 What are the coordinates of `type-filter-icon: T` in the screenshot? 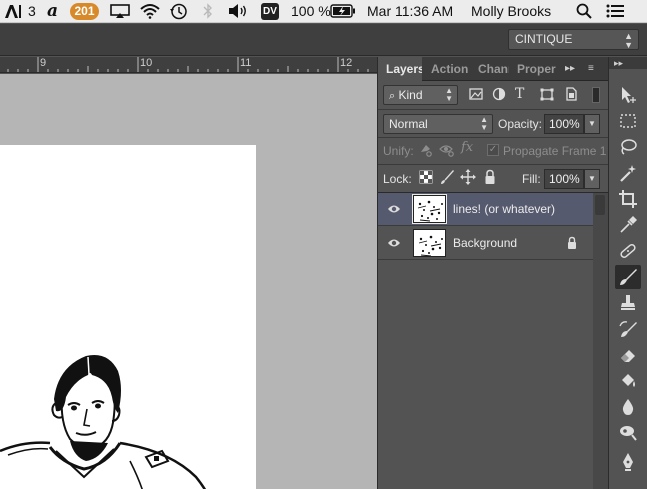 It's located at (524, 95).